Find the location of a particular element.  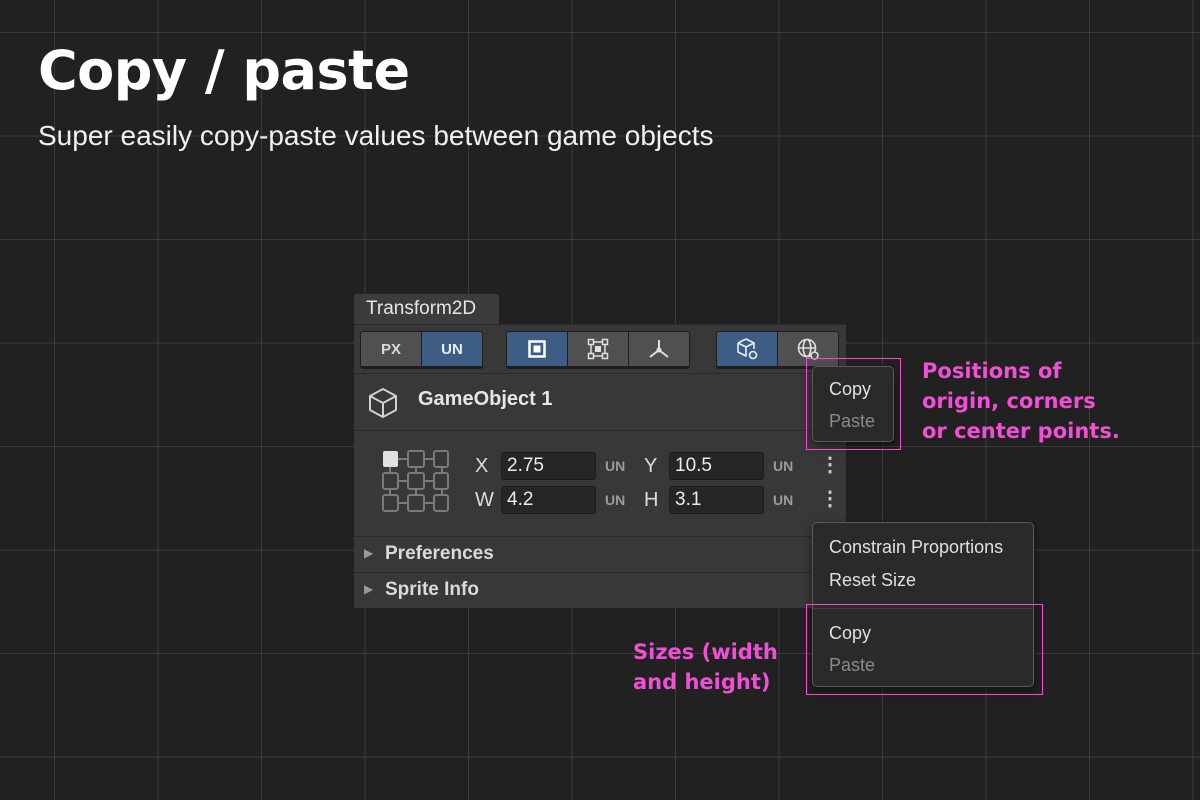

section-label: Sprite Info is located at coordinates (432, 589).